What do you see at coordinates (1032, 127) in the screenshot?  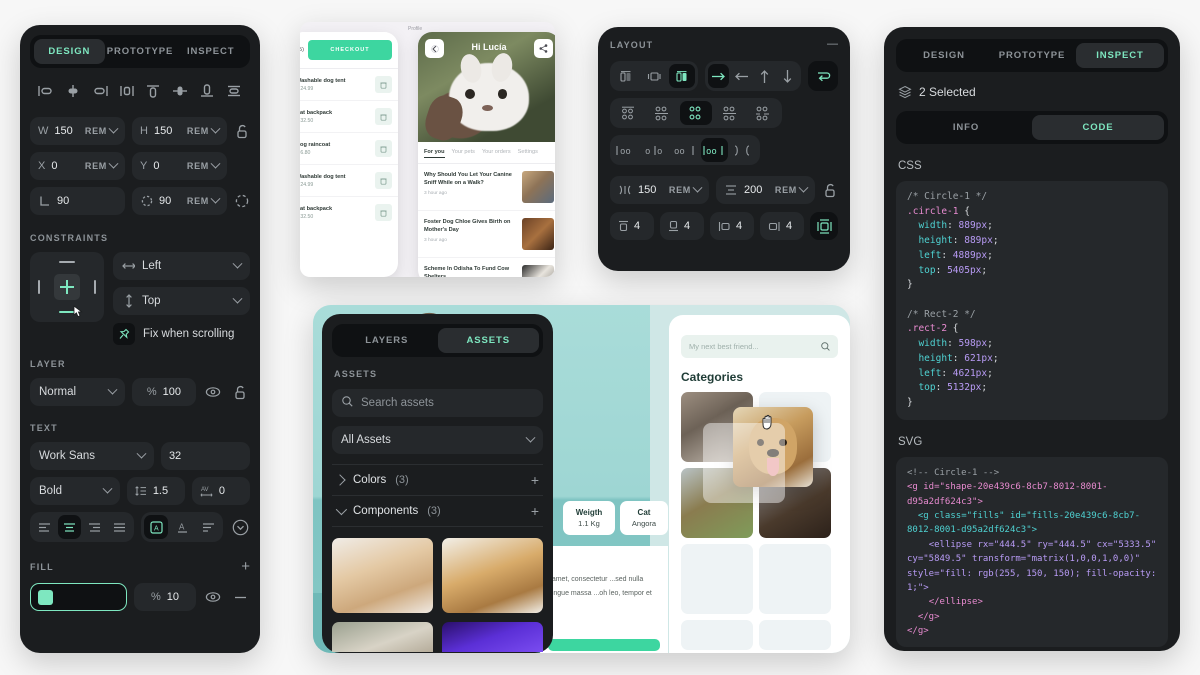 I see `inspect-subtabs: INFO CODE` at bounding box center [1032, 127].